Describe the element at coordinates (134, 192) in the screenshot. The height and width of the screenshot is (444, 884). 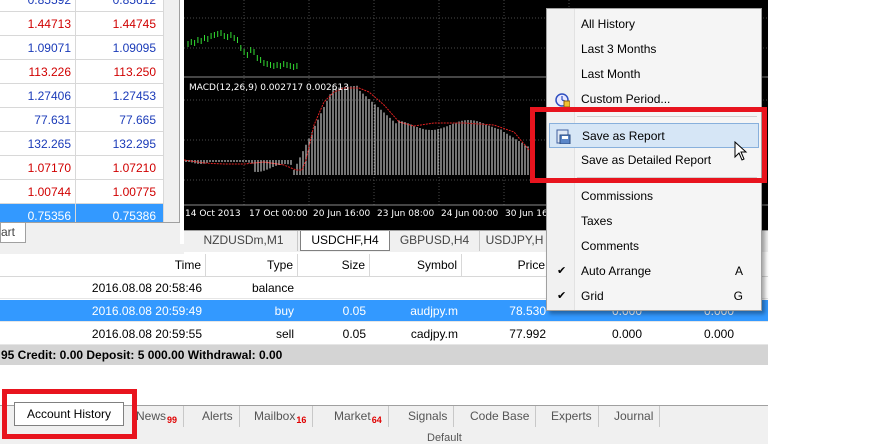
I see `ask-price: 1.00775` at that location.